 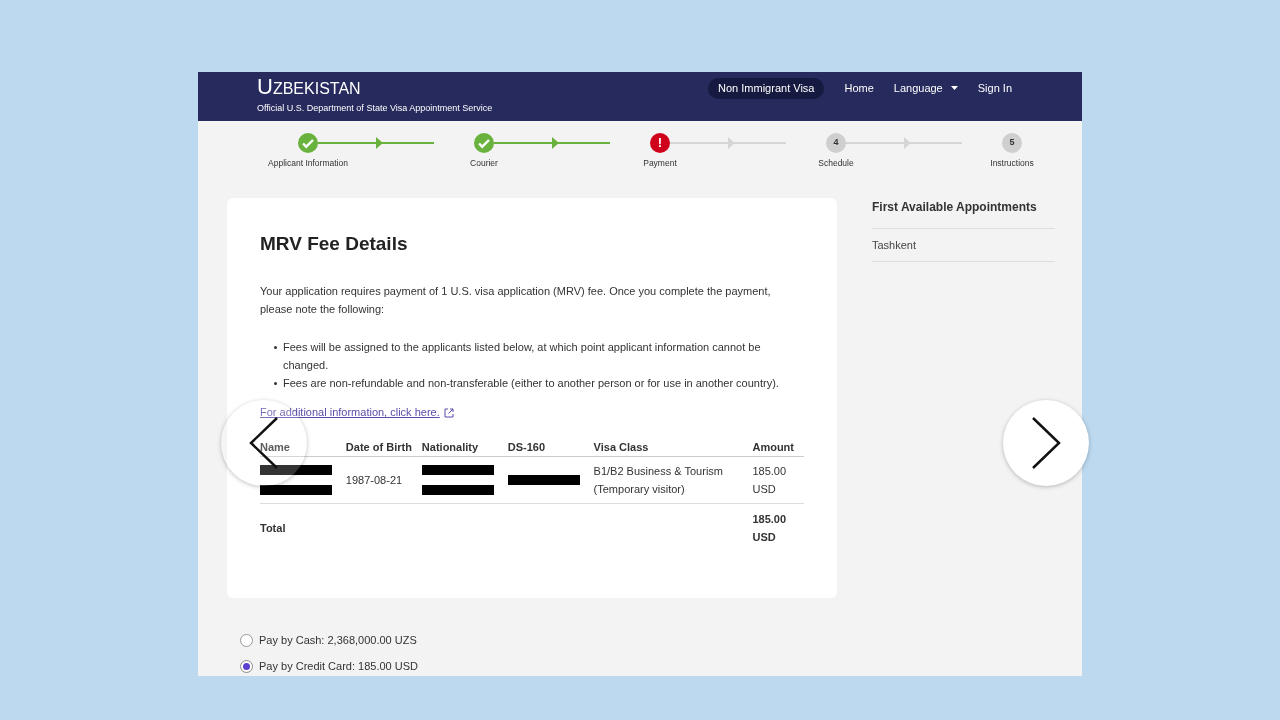 I want to click on caret-icon, so click(x=954, y=88).